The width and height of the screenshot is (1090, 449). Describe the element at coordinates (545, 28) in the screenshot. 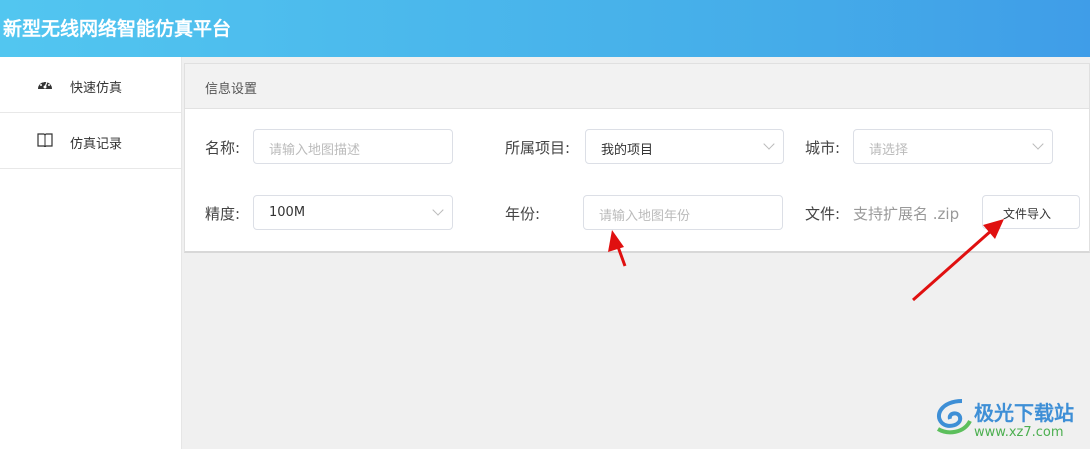

I see `app-header: 新型无线网络智能仿真平台` at that location.